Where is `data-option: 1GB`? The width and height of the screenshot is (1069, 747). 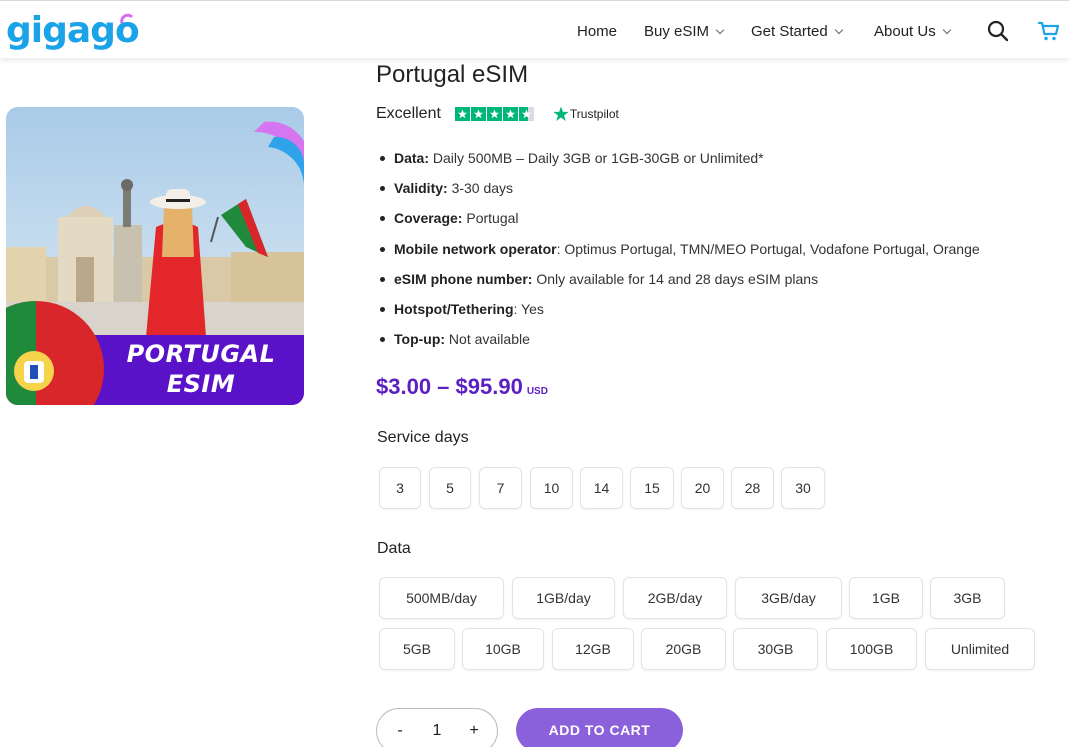
data-option: 1GB is located at coordinates (886, 598).